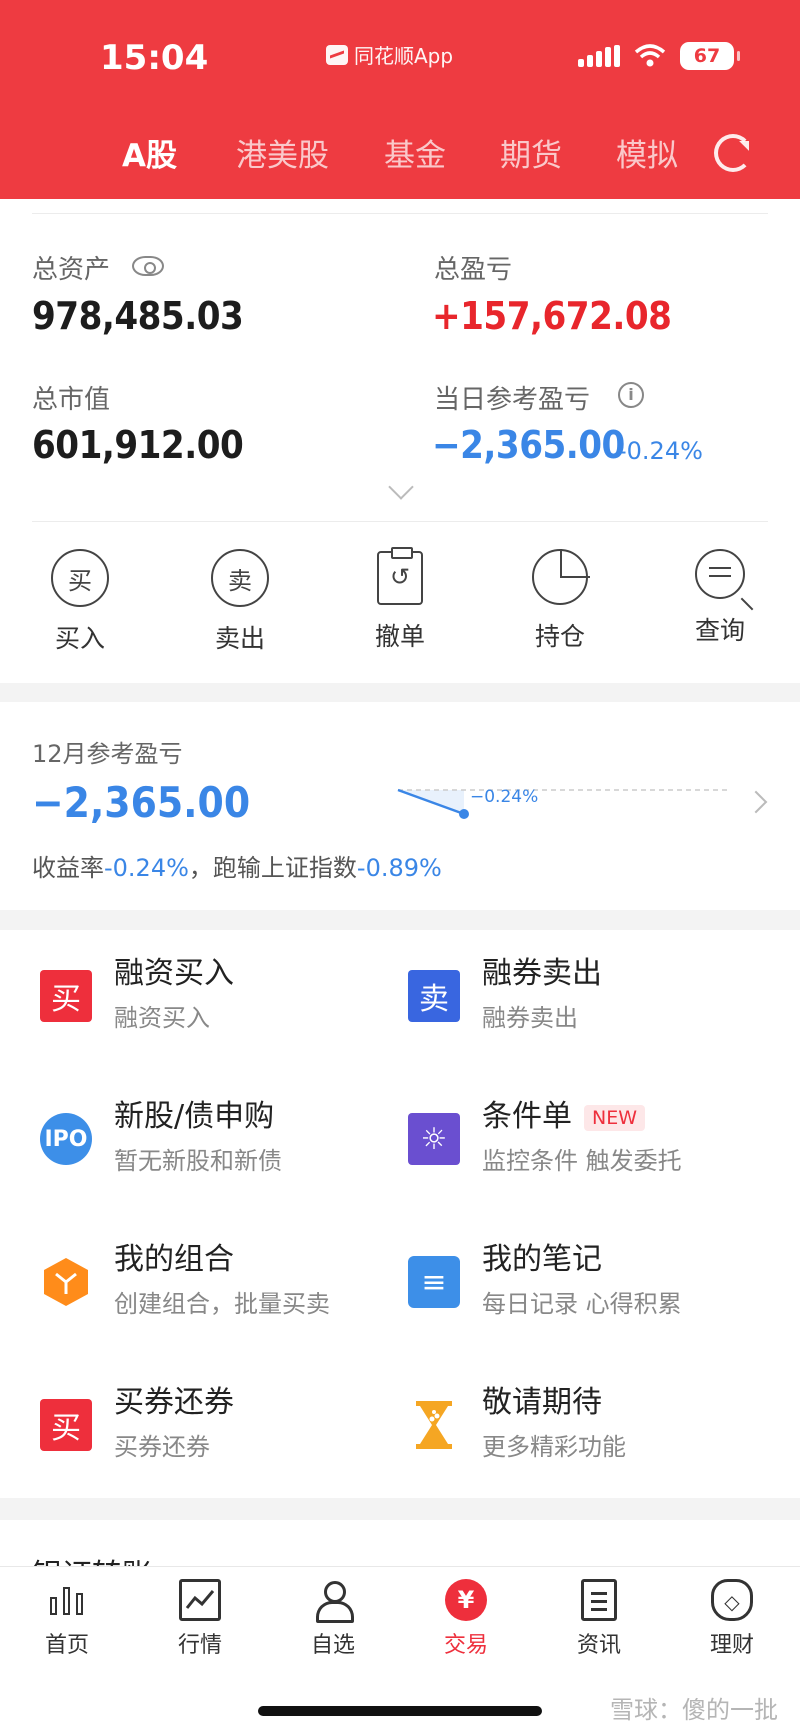  I want to click on total-pnl-value: +157,672.08, so click(552, 316).